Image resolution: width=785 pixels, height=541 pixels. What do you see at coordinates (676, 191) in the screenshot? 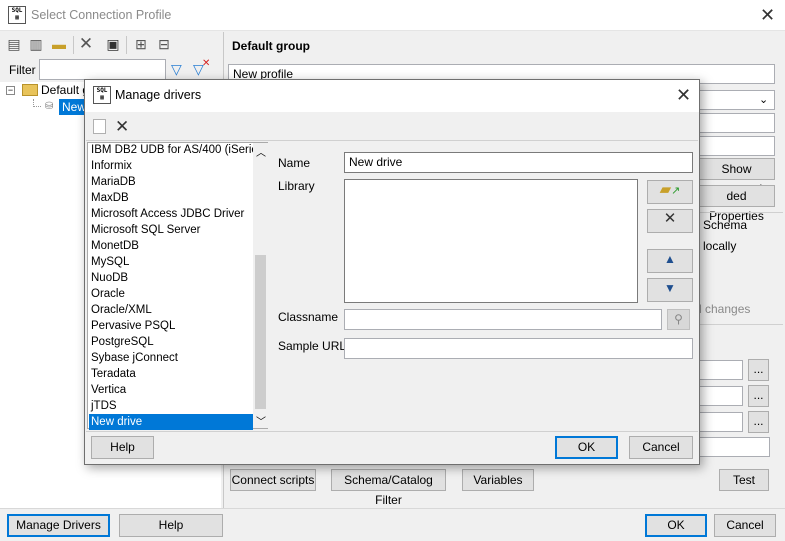
I see `plus-icon: ↗` at bounding box center [676, 191].